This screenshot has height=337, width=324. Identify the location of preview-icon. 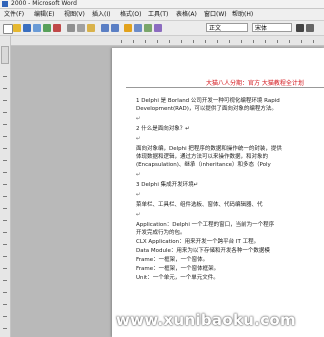
(47, 28).